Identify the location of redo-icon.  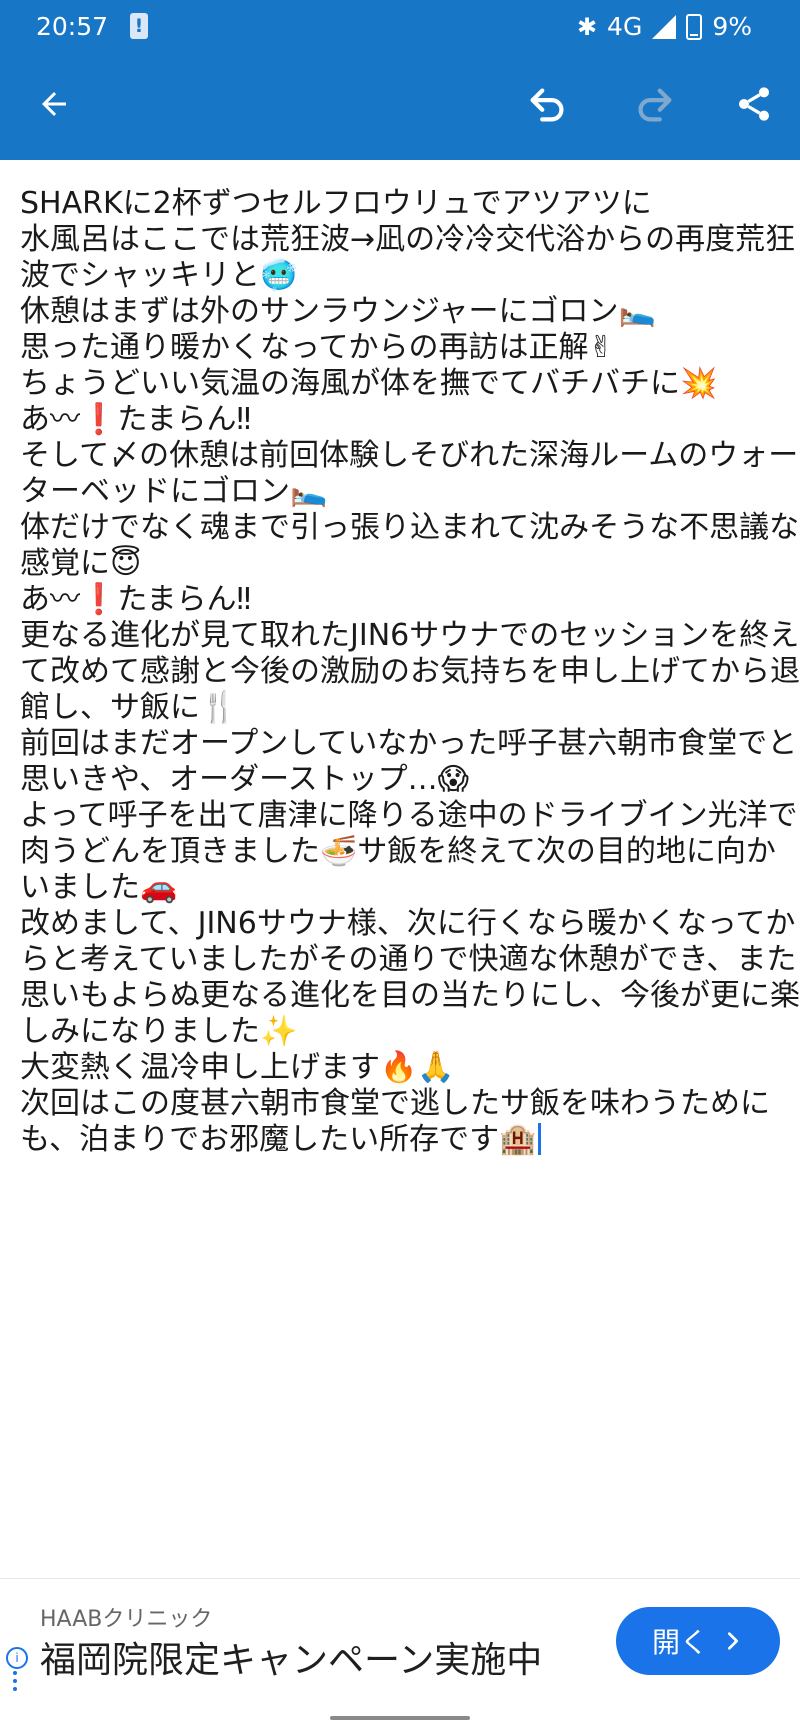
(655, 105).